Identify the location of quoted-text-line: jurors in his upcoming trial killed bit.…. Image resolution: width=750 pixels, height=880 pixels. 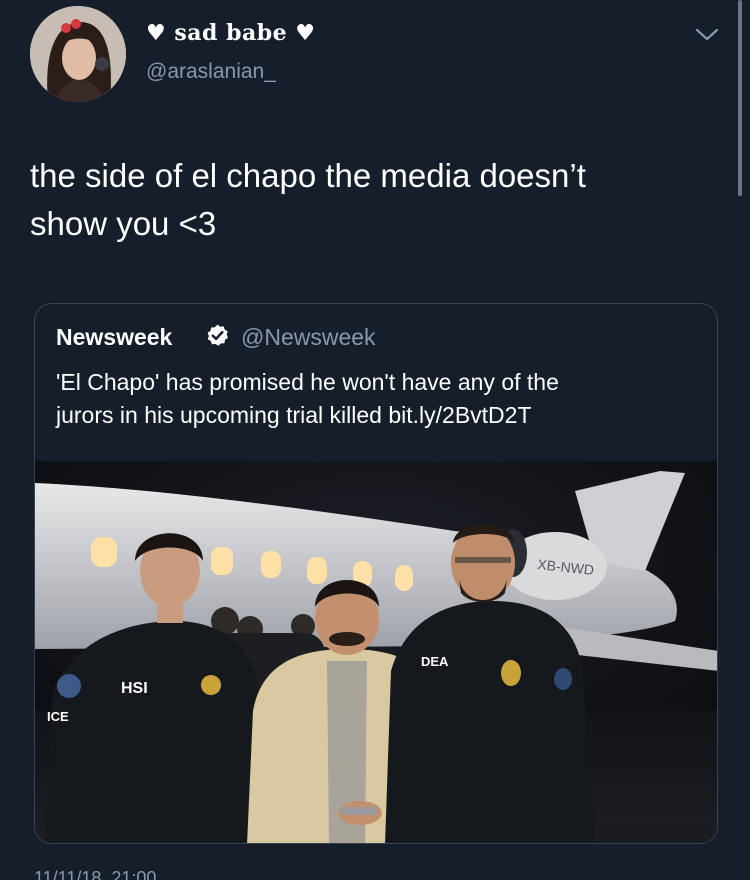
(294, 415).